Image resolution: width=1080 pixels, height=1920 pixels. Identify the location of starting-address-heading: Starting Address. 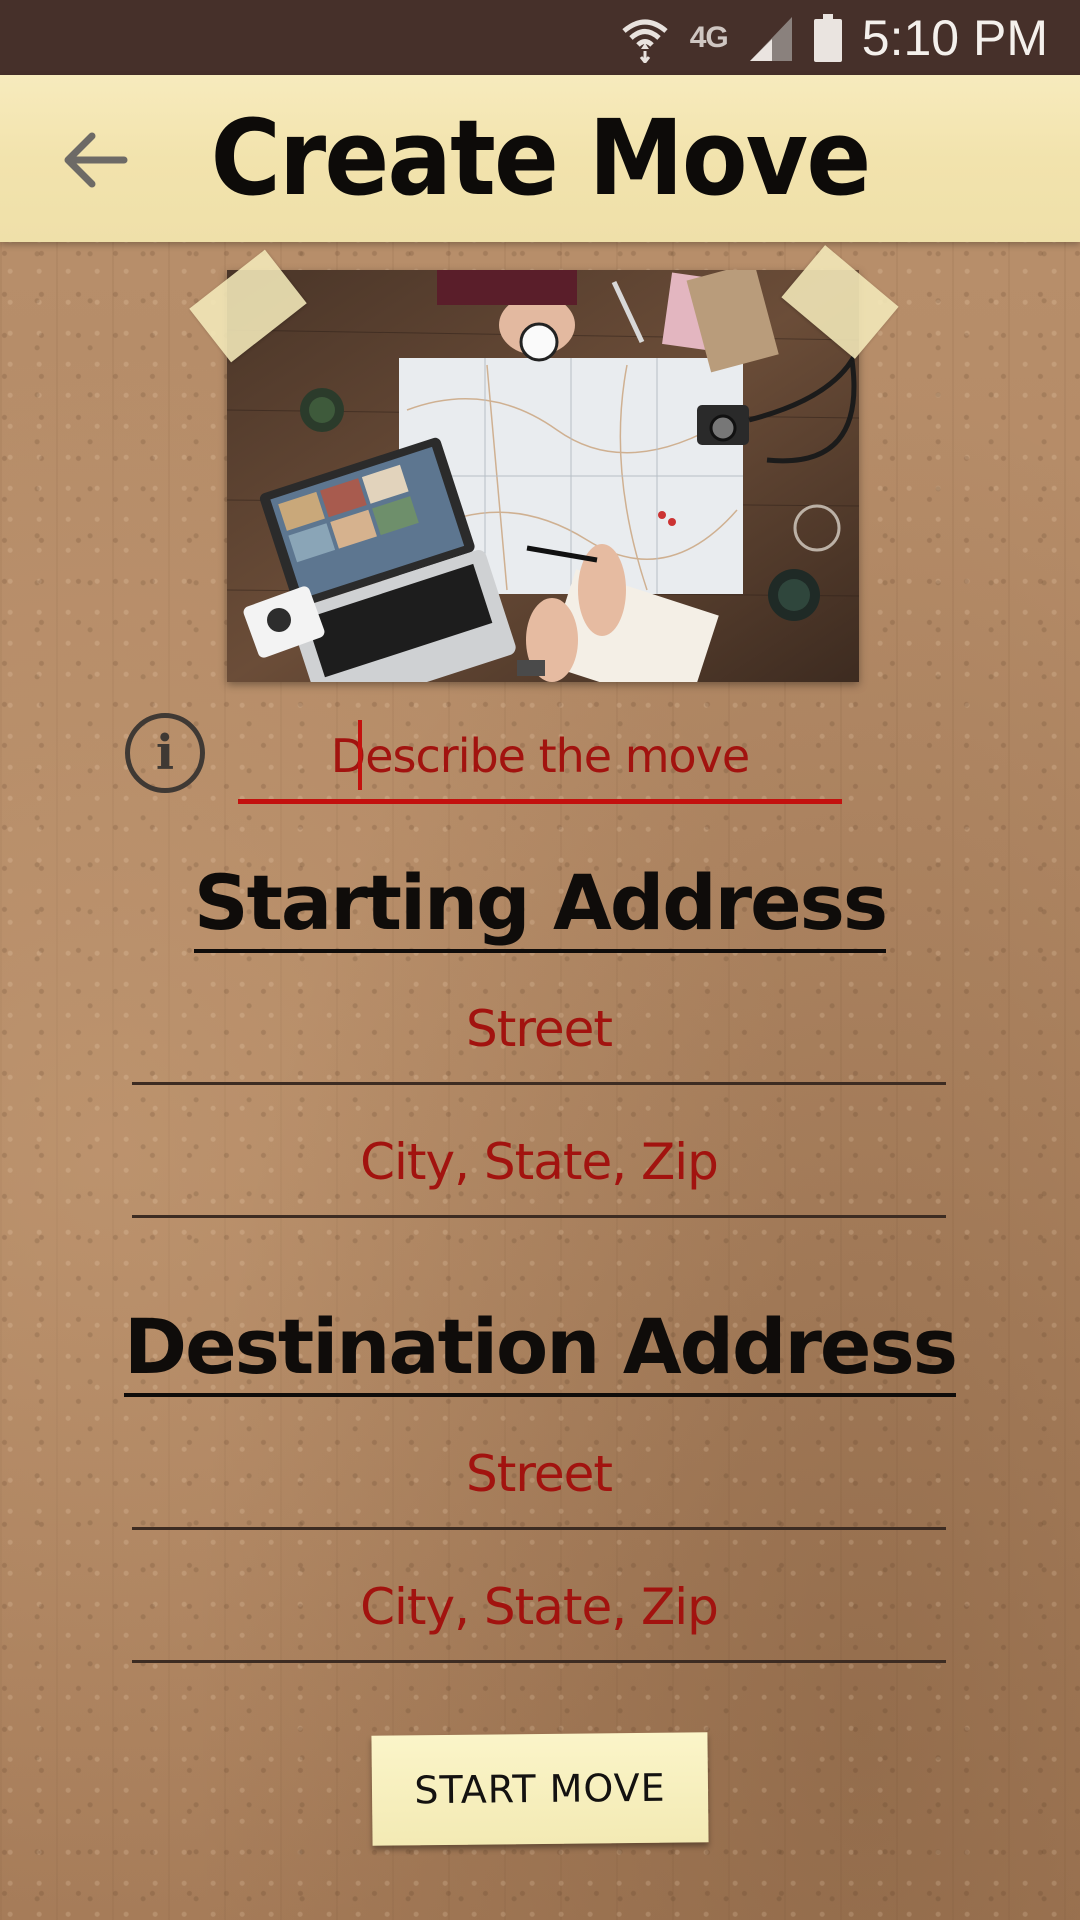
(540, 905).